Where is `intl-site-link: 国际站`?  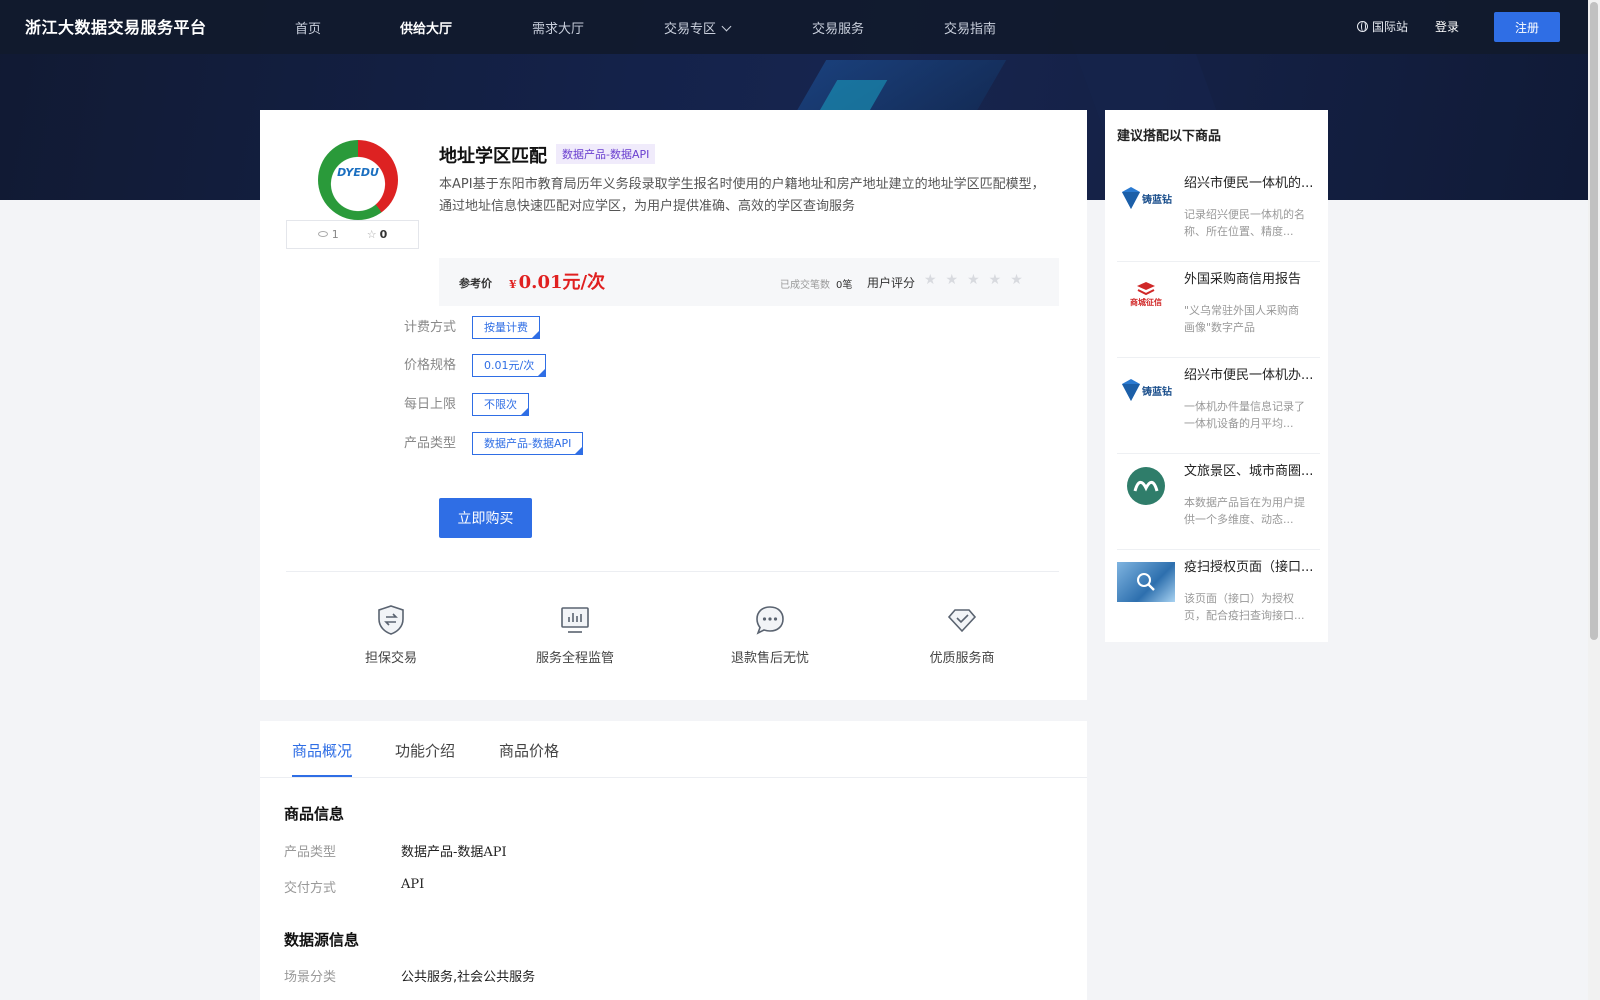
intl-site-link: 国际站 is located at coordinates (1382, 26).